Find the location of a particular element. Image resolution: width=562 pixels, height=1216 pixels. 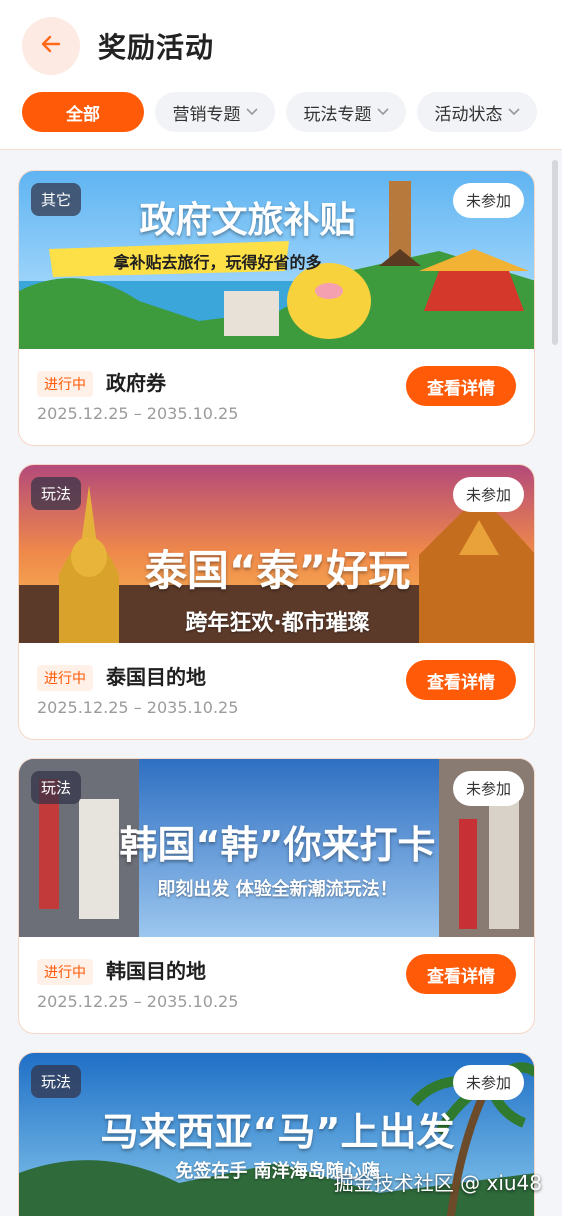

banner-image: 泰国“泰”好玩 跨年狂欢·都市璀璨 玩法 未参加 is located at coordinates (276, 554).